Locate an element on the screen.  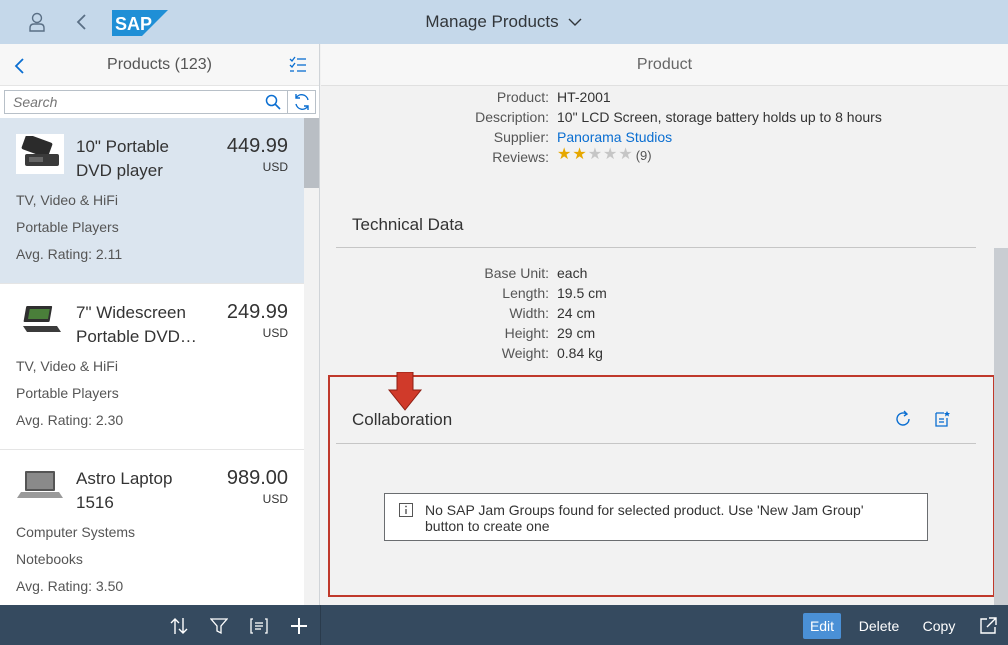
shell-bar: SAP Manage Products is located at coordinates (504, 22).